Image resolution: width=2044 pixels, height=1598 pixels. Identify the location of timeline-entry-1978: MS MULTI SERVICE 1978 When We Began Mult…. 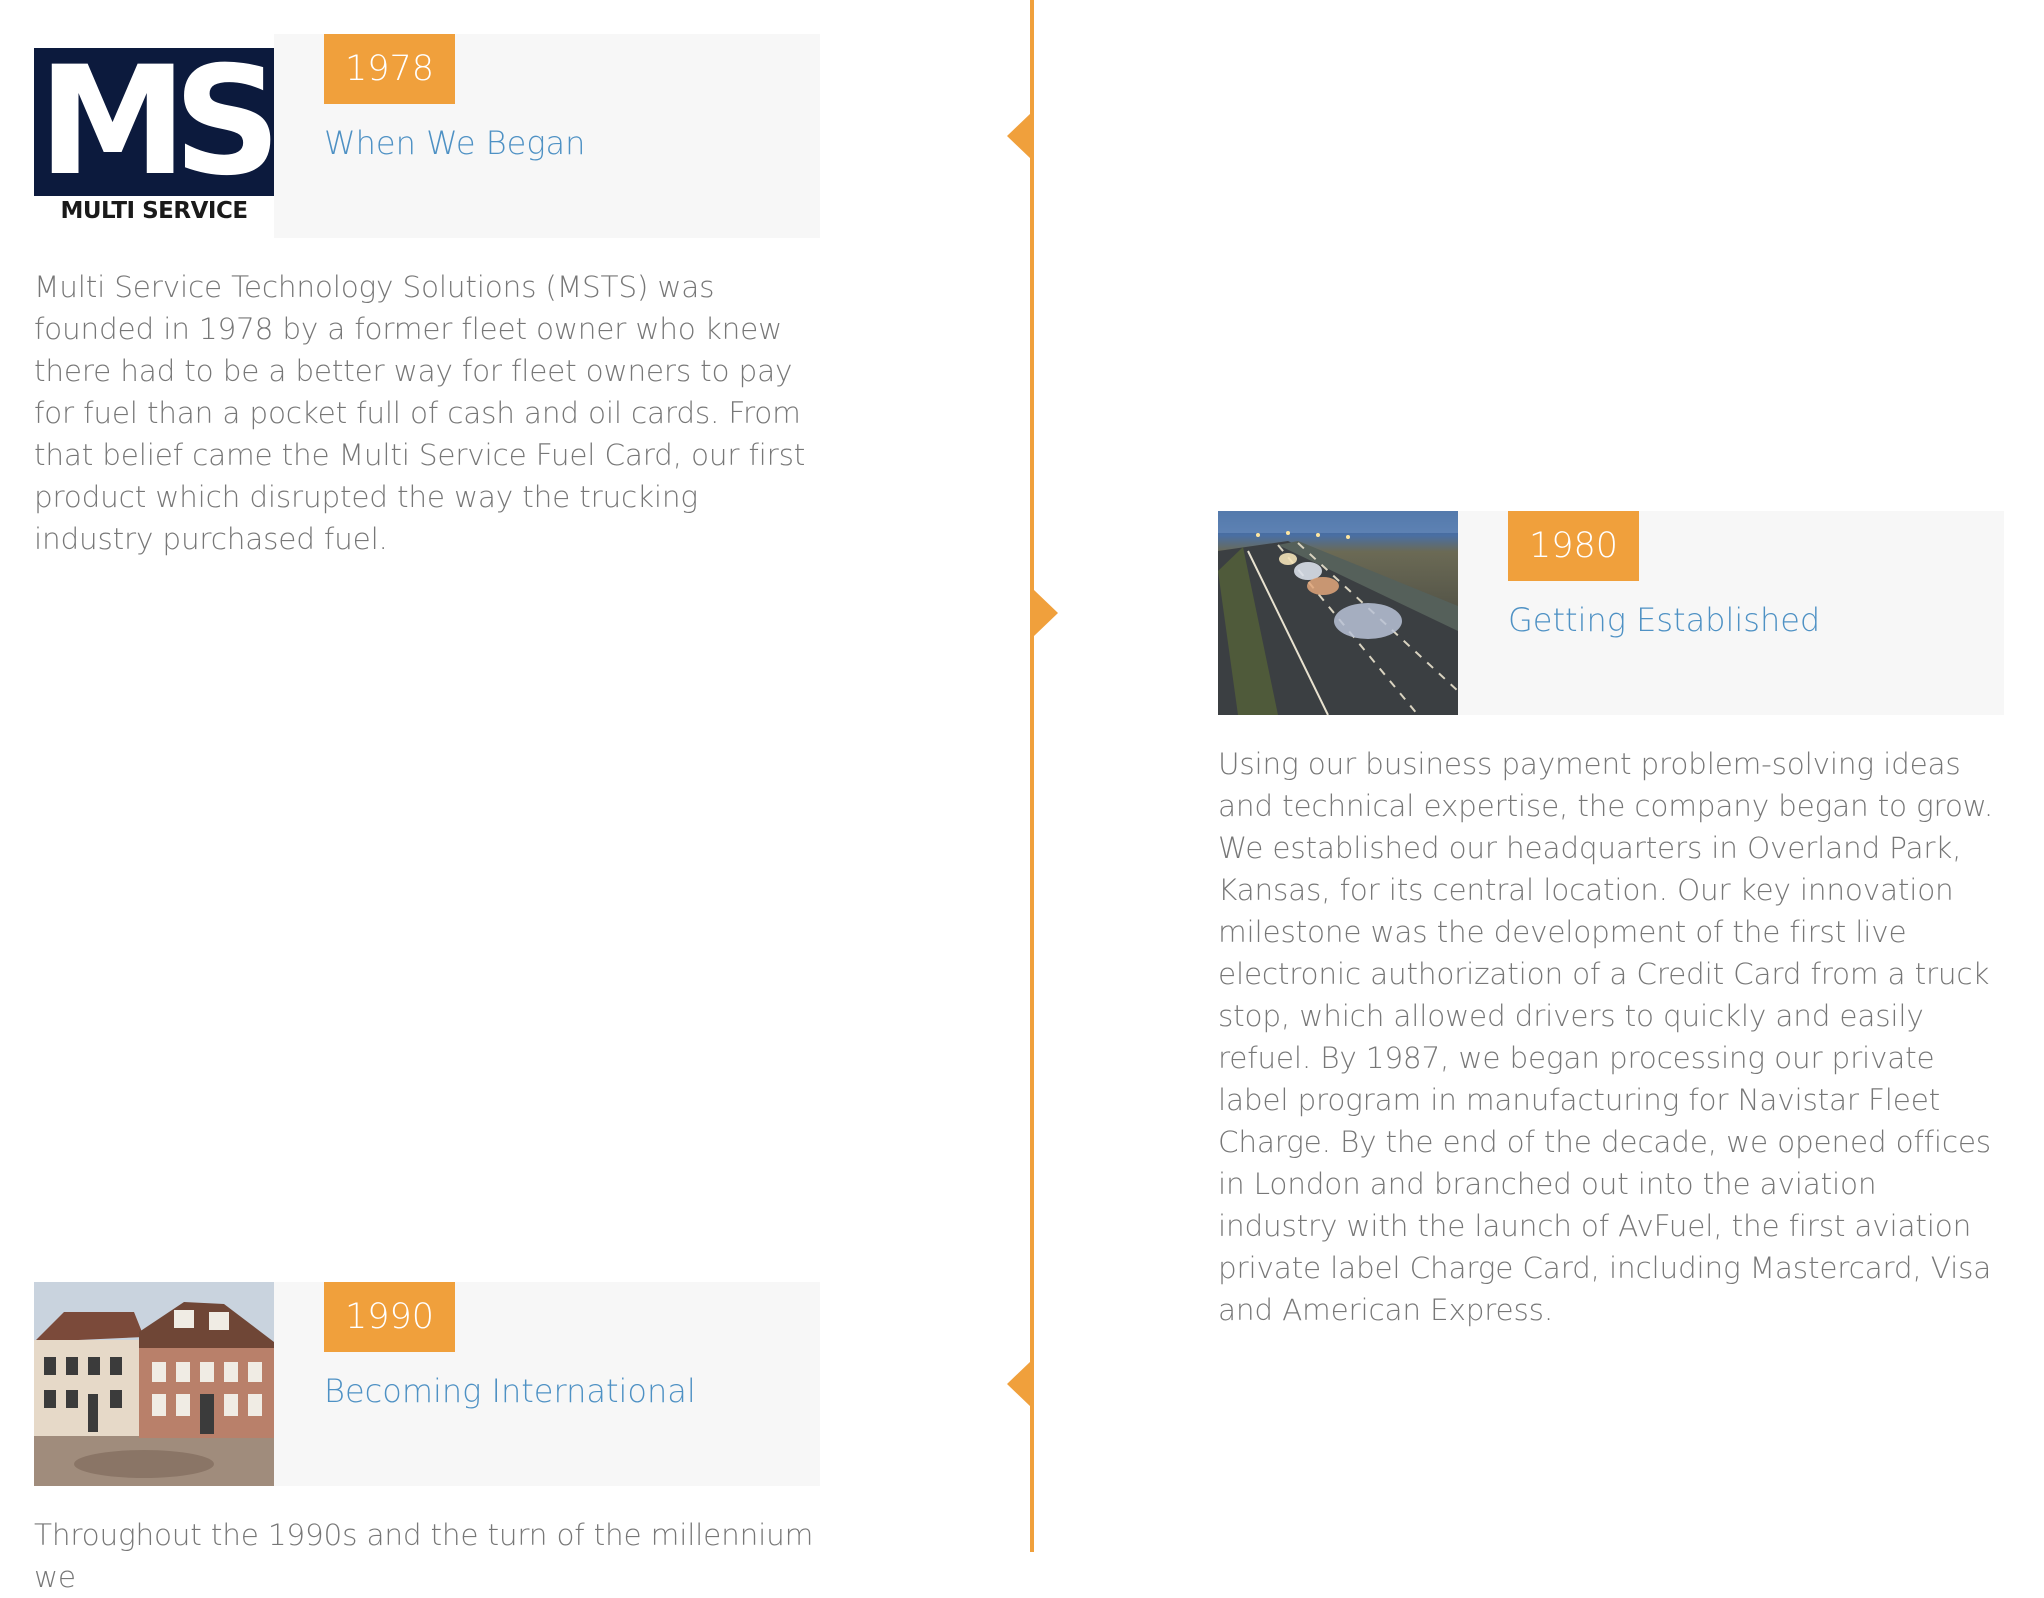
(427, 297).